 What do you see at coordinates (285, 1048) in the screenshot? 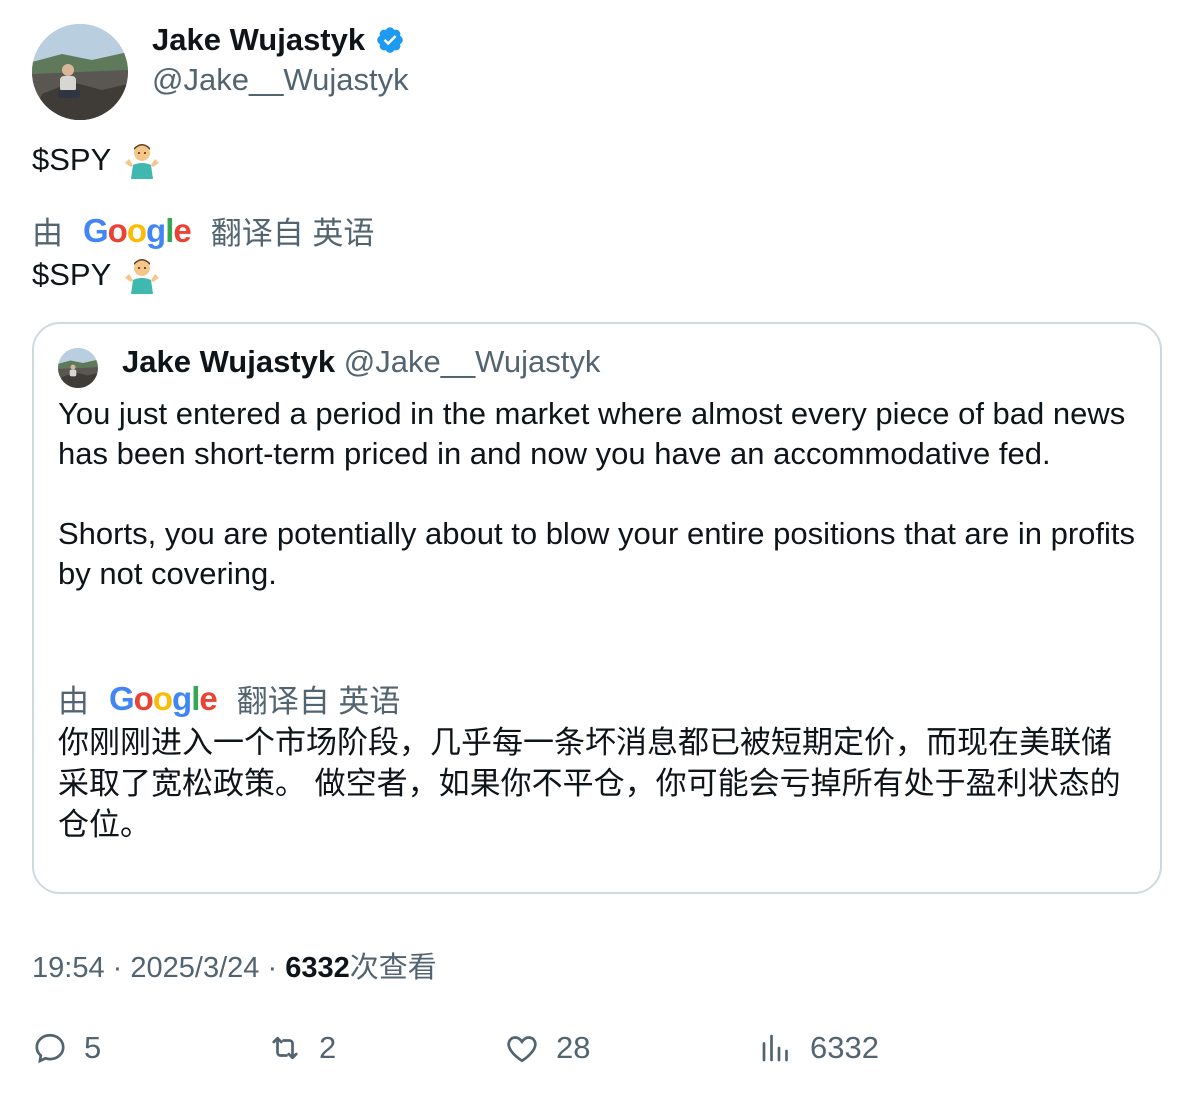
I see `retweet-icon` at bounding box center [285, 1048].